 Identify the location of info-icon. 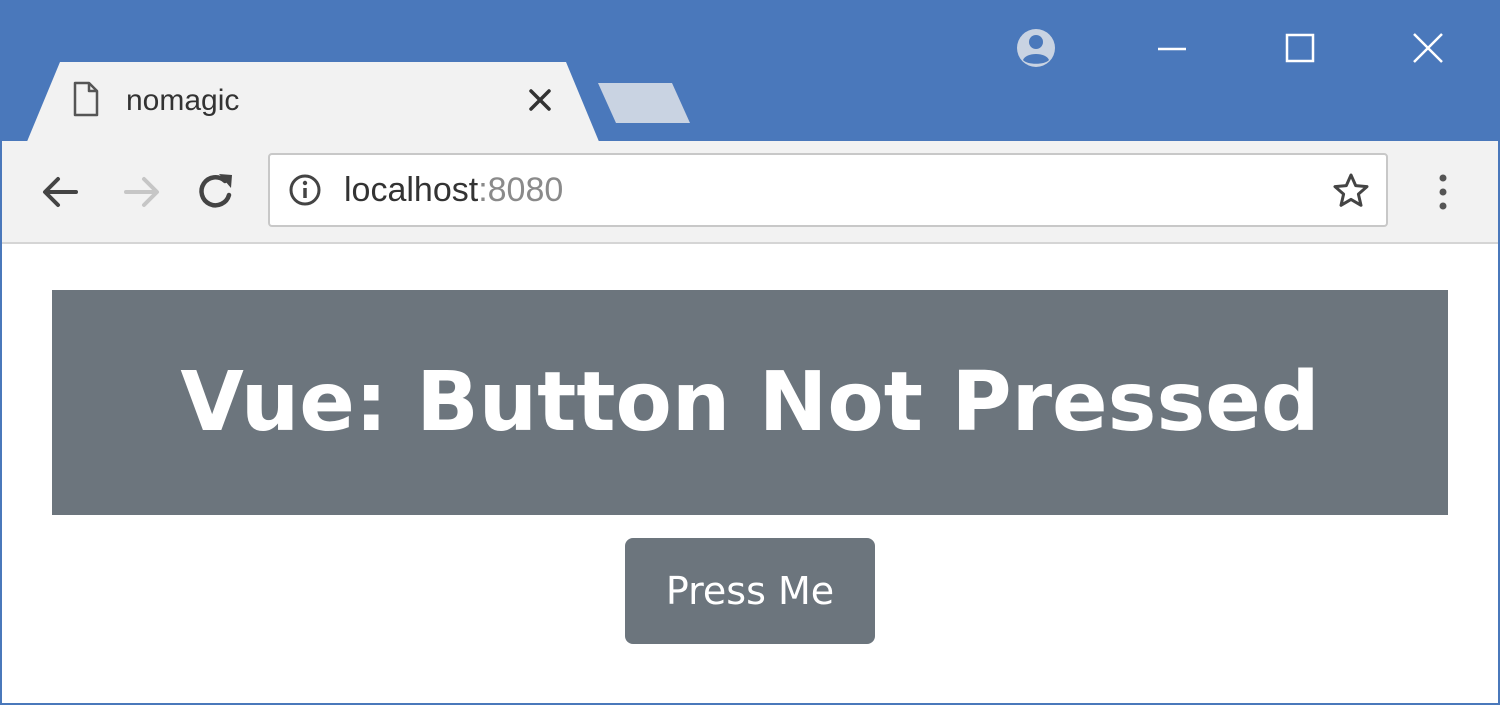
(305, 190).